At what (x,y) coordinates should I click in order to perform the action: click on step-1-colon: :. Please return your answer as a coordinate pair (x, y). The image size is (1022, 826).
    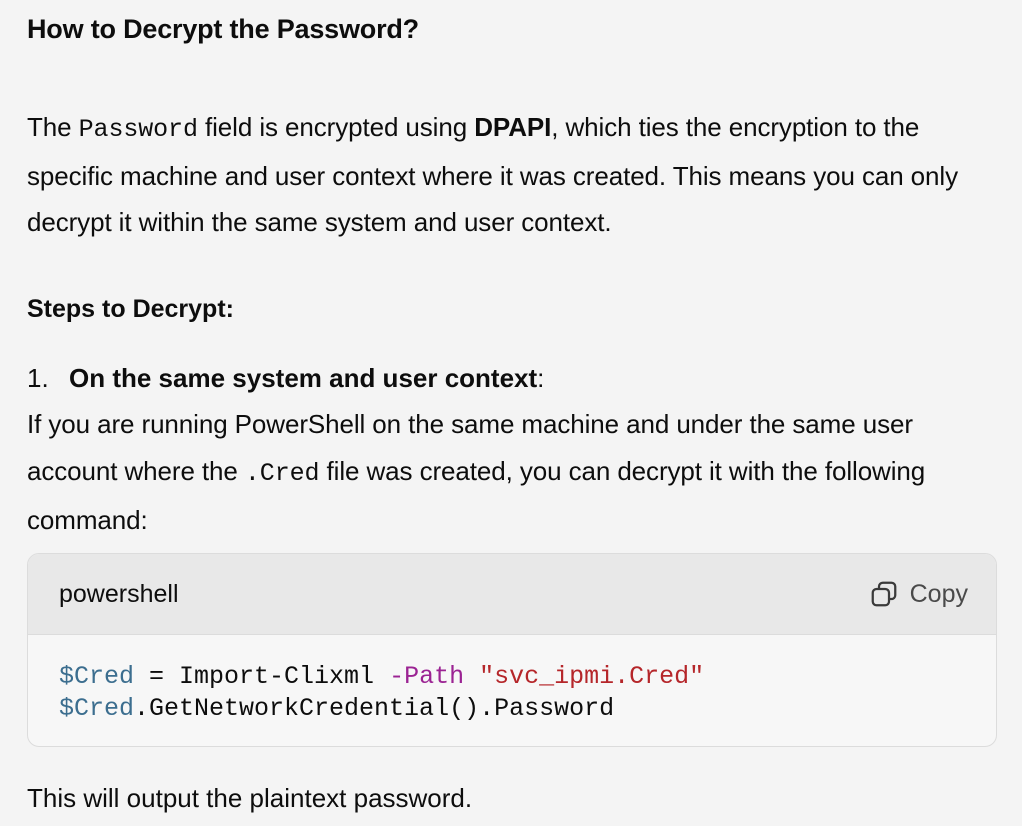
    Looking at the image, I should click on (541, 378).